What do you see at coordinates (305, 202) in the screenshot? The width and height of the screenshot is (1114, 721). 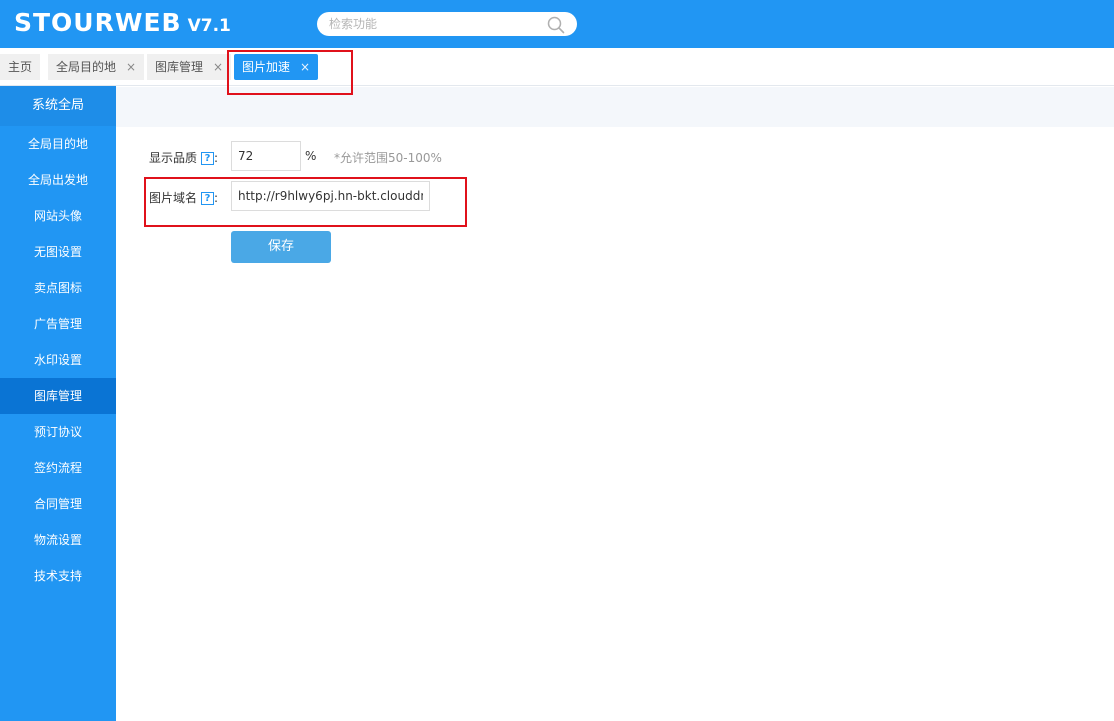 I see `highlight-box-domain` at bounding box center [305, 202].